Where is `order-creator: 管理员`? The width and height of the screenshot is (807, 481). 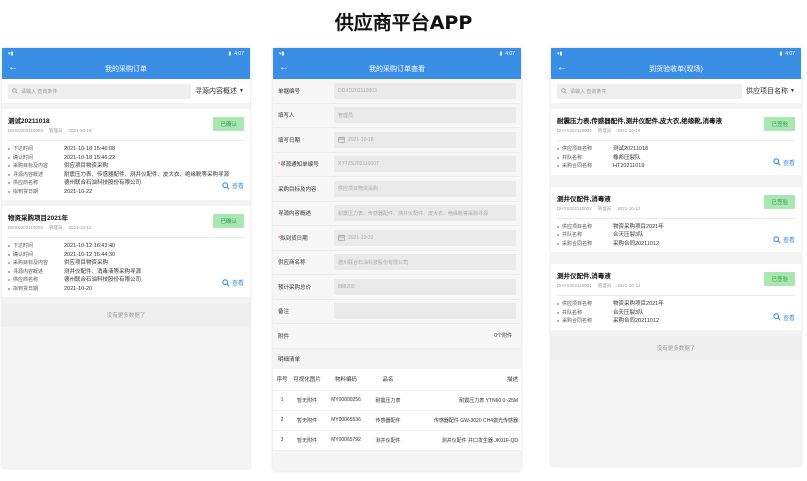 order-creator: 管理员 is located at coordinates (55, 130).